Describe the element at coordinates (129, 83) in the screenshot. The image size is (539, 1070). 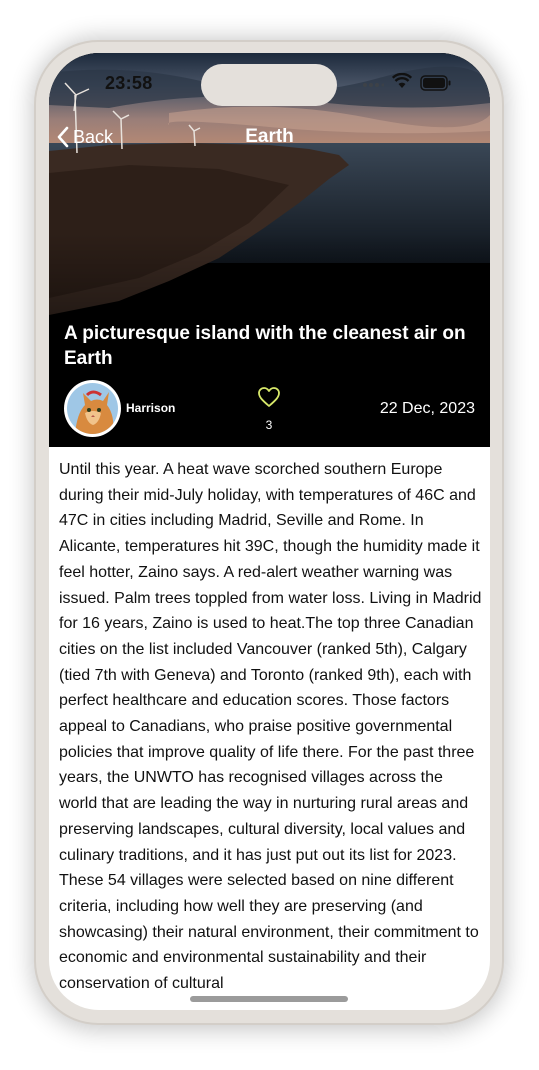
I see `status-time: 23:58` at that location.